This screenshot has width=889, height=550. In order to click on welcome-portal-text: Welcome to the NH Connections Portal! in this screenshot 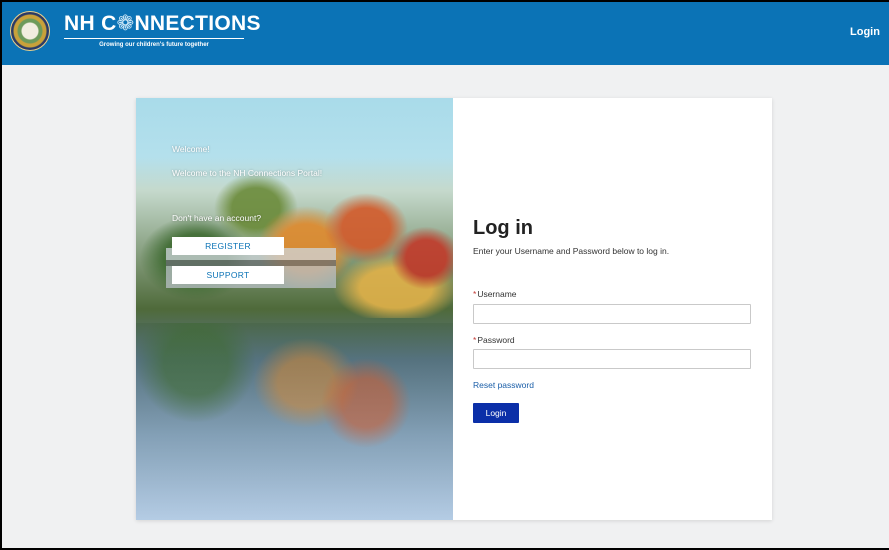, I will do `click(247, 173)`.